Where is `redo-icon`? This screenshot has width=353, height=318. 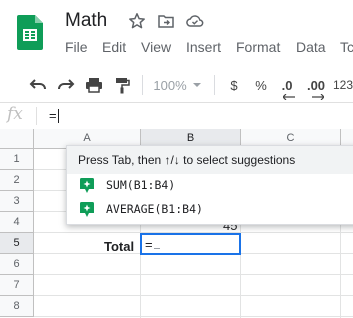
redo-icon is located at coordinates (66, 84).